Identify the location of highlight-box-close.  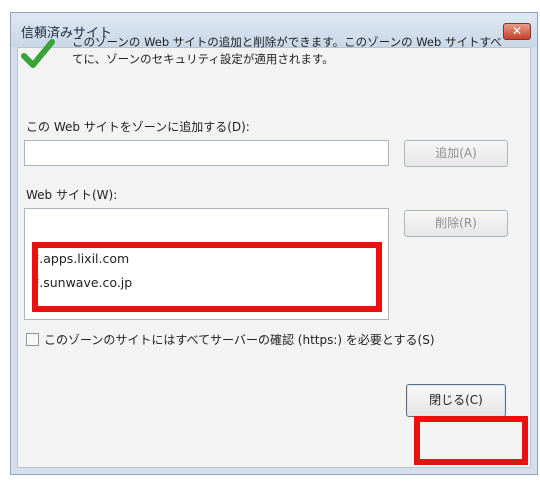
(471, 440).